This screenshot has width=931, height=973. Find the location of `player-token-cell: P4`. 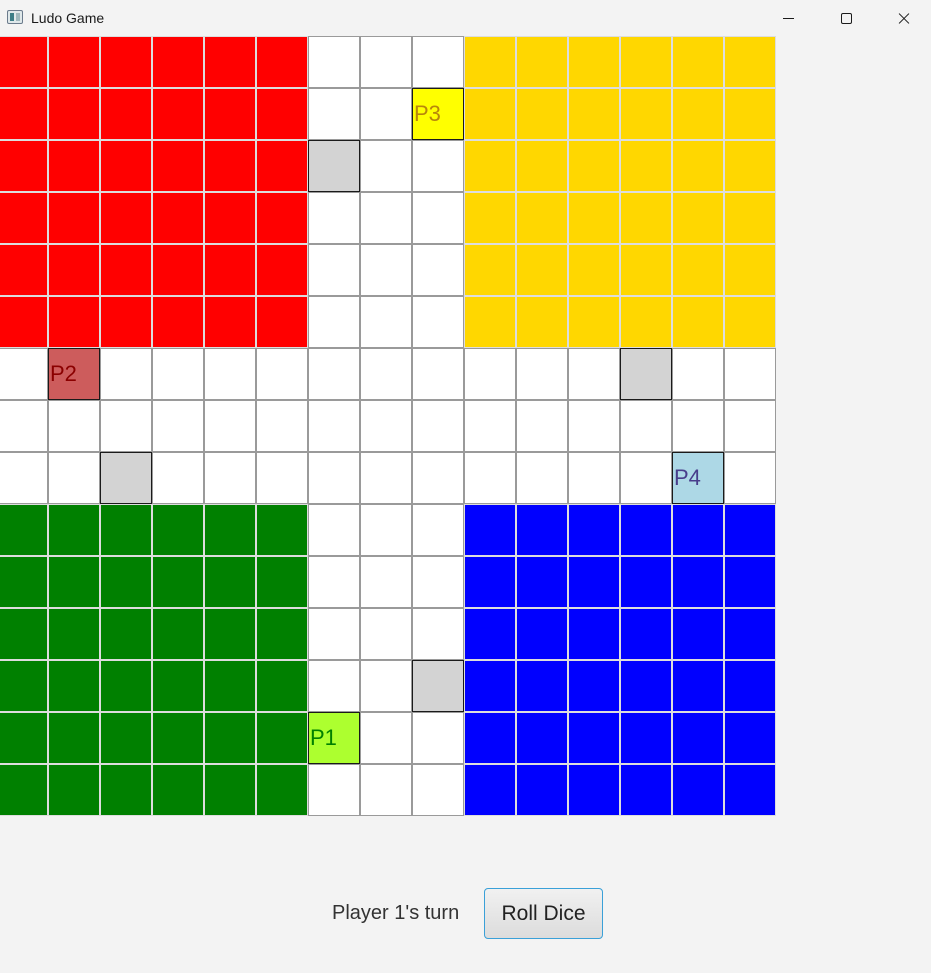

player-token-cell: P4 is located at coordinates (698, 478).